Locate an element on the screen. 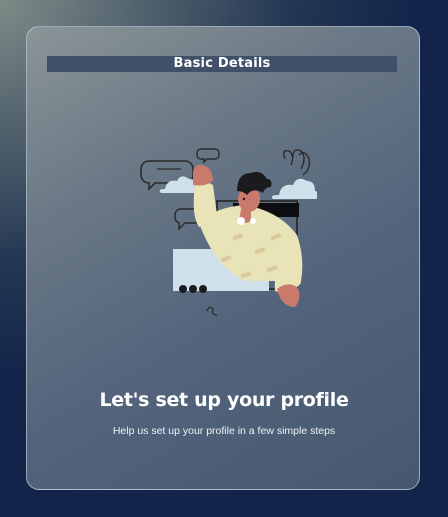 The height and width of the screenshot is (517, 448). title-bar: Basic Details is located at coordinates (222, 64).